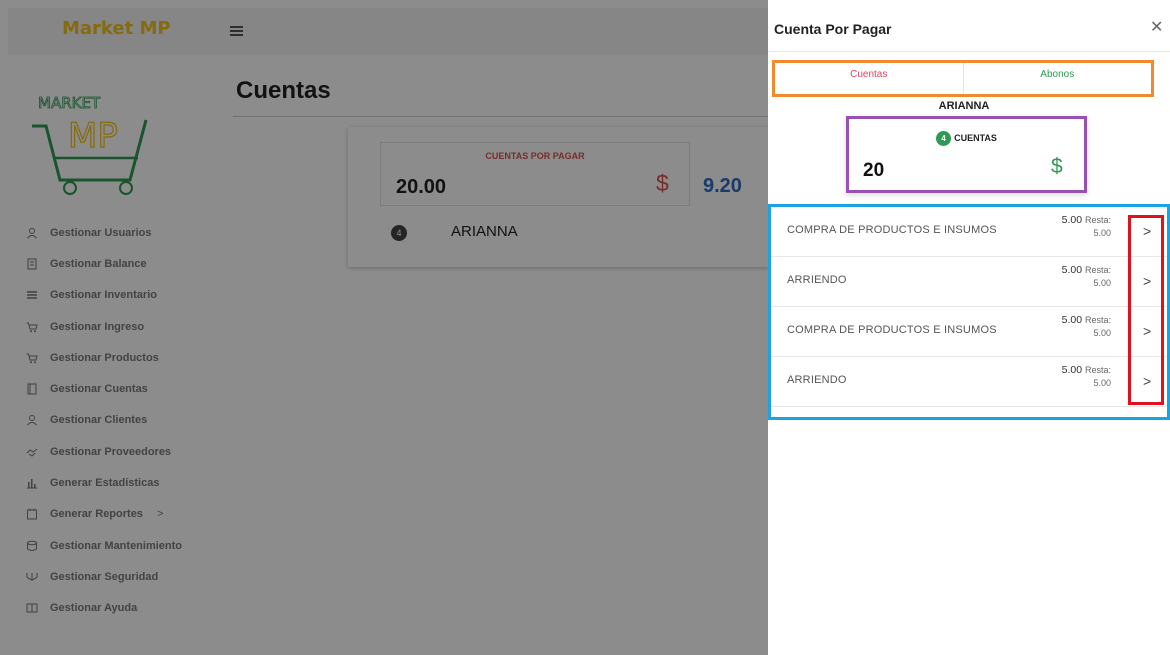 This screenshot has height=655, width=1170. What do you see at coordinates (944, 138) in the screenshot?
I see `count-badge: 4` at bounding box center [944, 138].